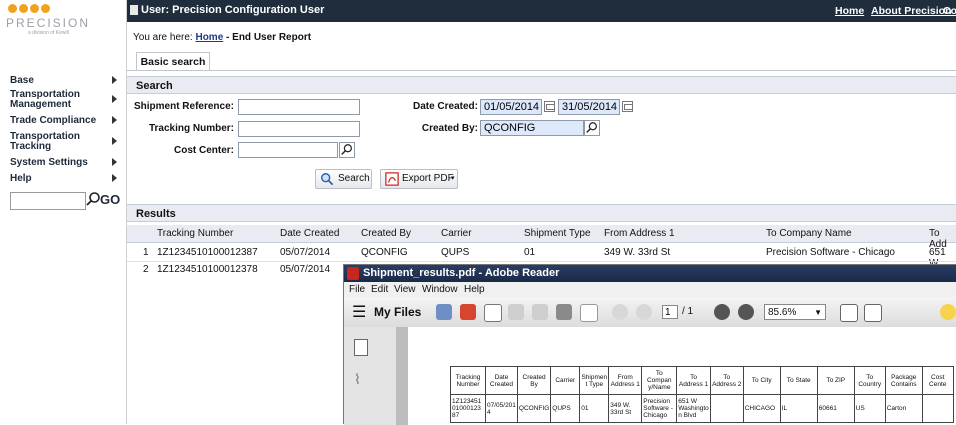 This screenshot has height=425, width=956. What do you see at coordinates (903, 408) in the screenshot?
I see `pdf-table-cell: Carton` at bounding box center [903, 408].